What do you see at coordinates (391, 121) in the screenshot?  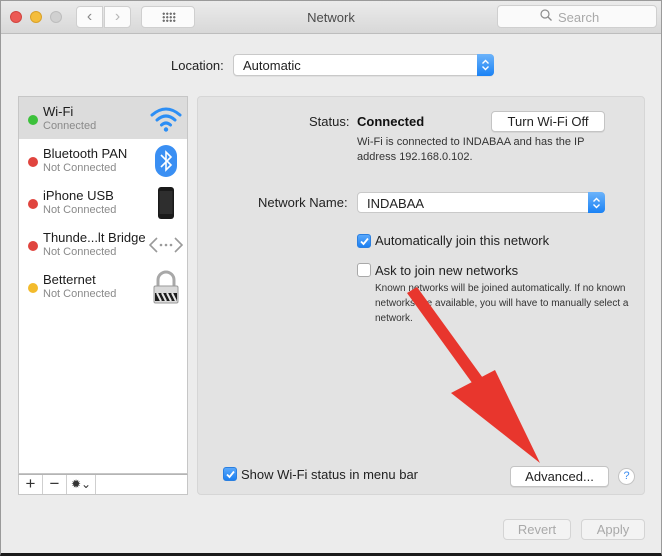 I see `status-value: Connected` at bounding box center [391, 121].